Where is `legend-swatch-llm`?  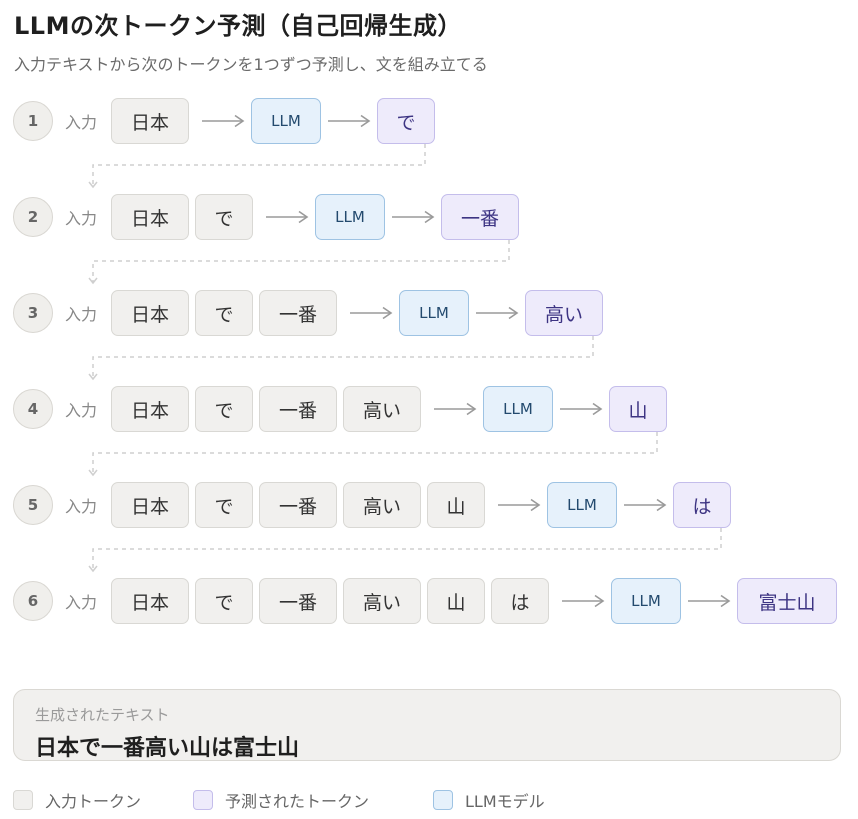 legend-swatch-llm is located at coordinates (443, 800).